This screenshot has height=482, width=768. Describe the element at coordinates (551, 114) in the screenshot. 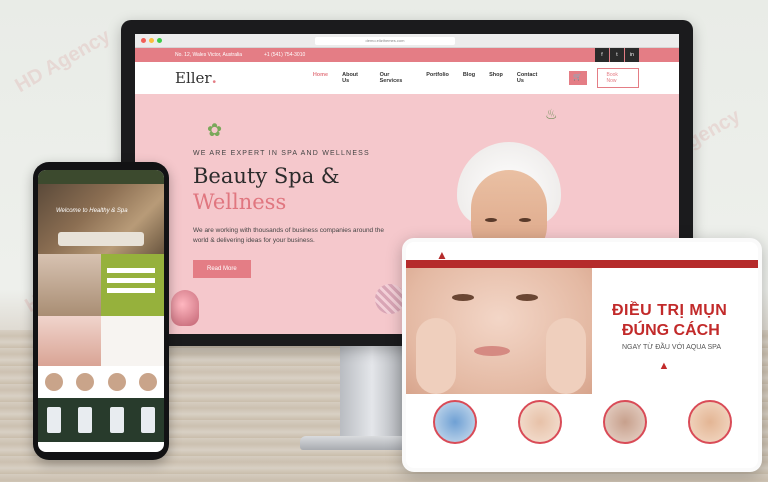

I see `mortar-icon: ♨` at that location.